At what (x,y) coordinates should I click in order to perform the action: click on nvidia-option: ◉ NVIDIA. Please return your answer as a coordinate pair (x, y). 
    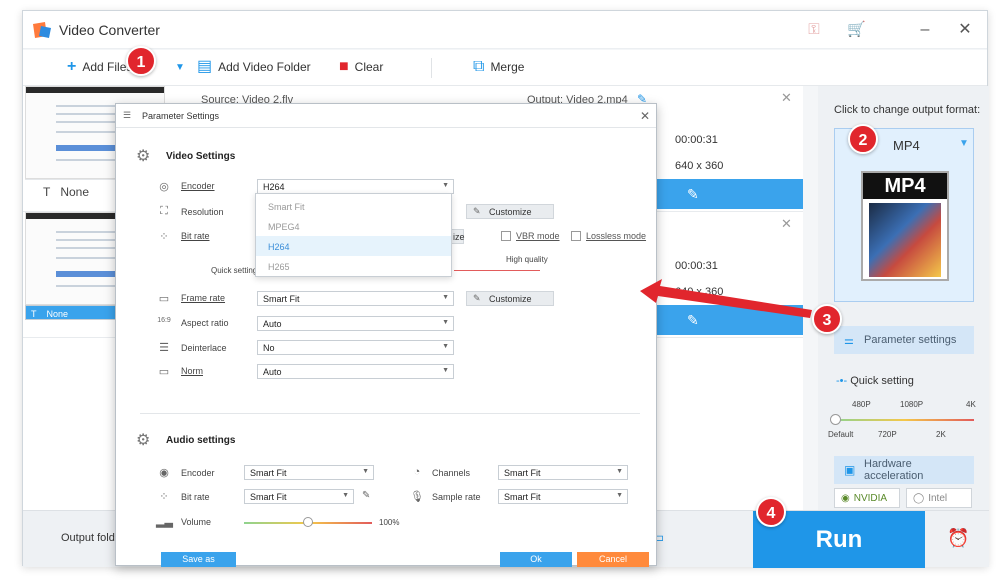
    Looking at the image, I should click on (867, 498).